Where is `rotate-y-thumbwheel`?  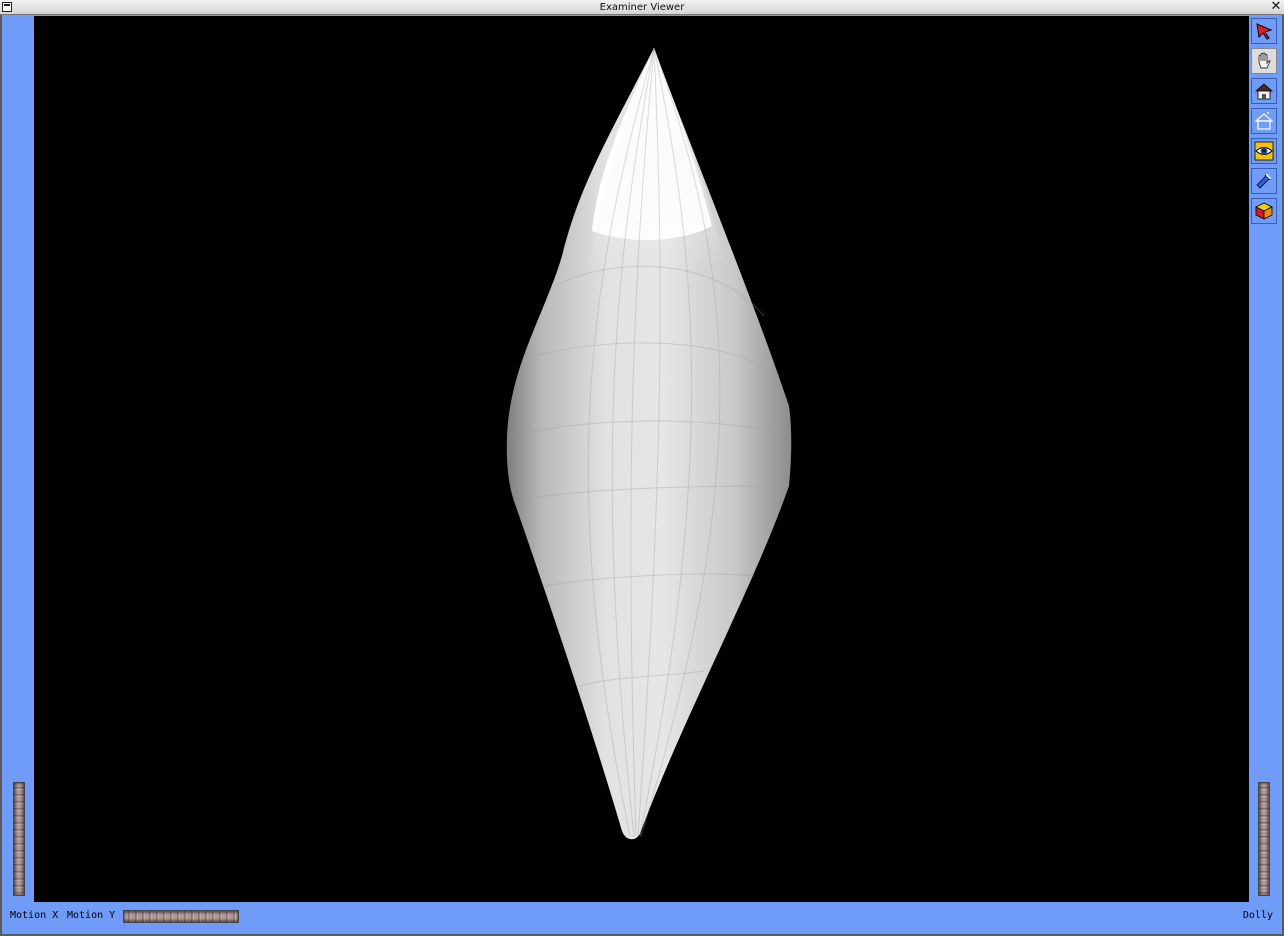
rotate-y-thumbwheel is located at coordinates (181, 916).